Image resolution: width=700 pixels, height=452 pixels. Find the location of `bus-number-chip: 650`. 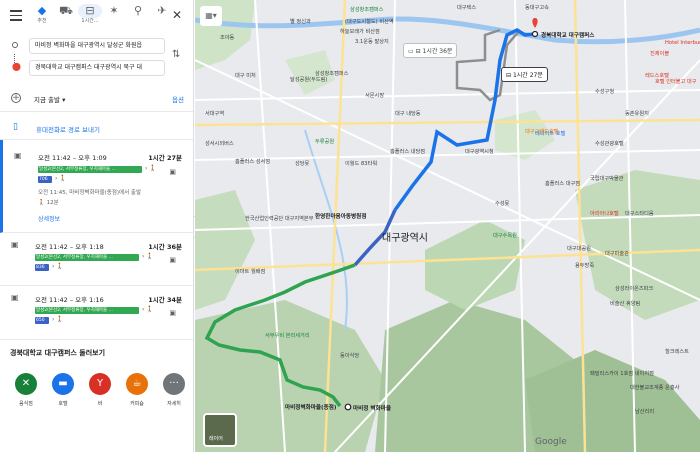

bus-number-chip: 650 is located at coordinates (42, 320).